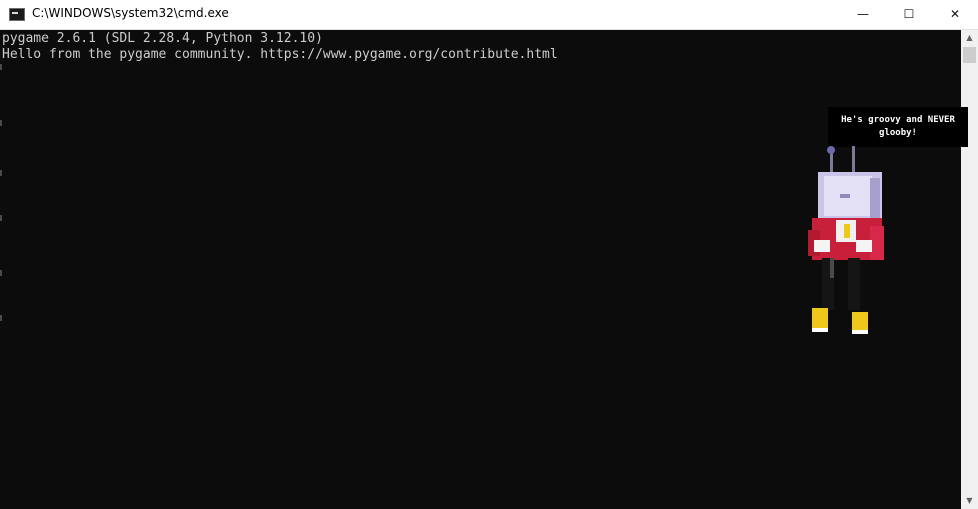  What do you see at coordinates (909, 15) in the screenshot?
I see `maximize-button: ☐` at bounding box center [909, 15].